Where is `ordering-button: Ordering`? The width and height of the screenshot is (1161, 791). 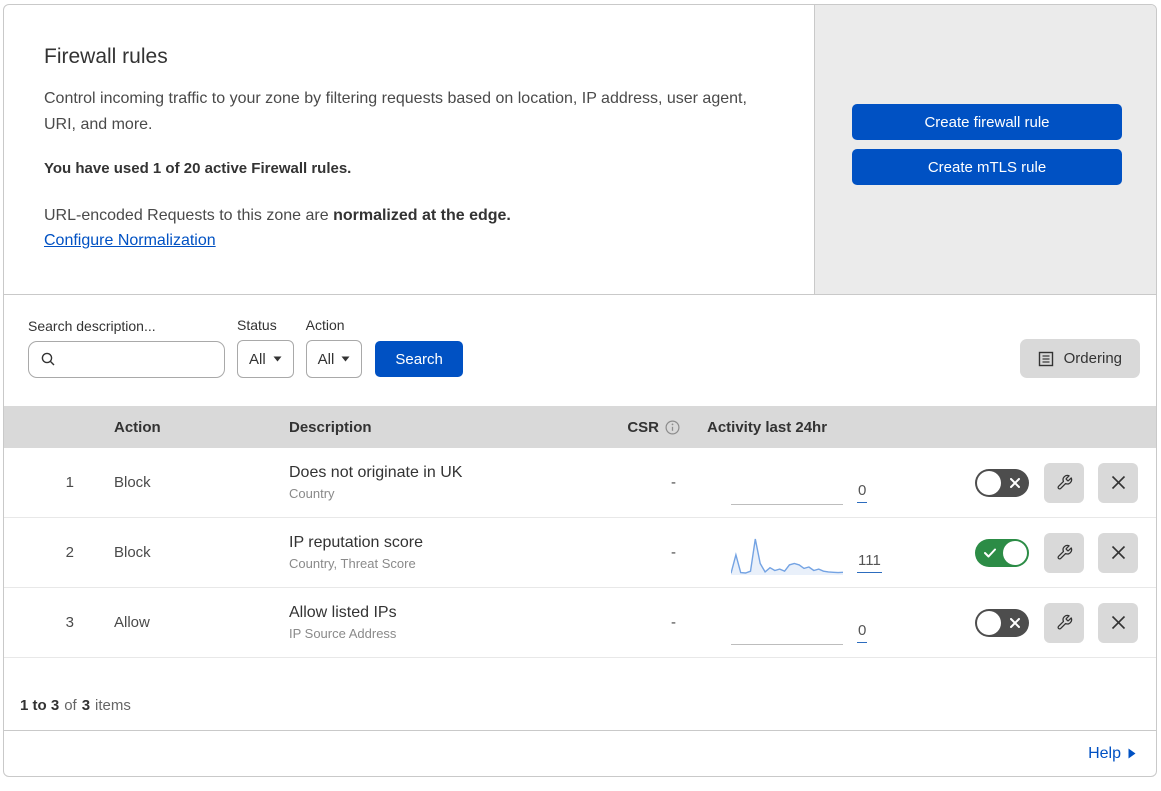
ordering-button: Ordering is located at coordinates (1079, 358).